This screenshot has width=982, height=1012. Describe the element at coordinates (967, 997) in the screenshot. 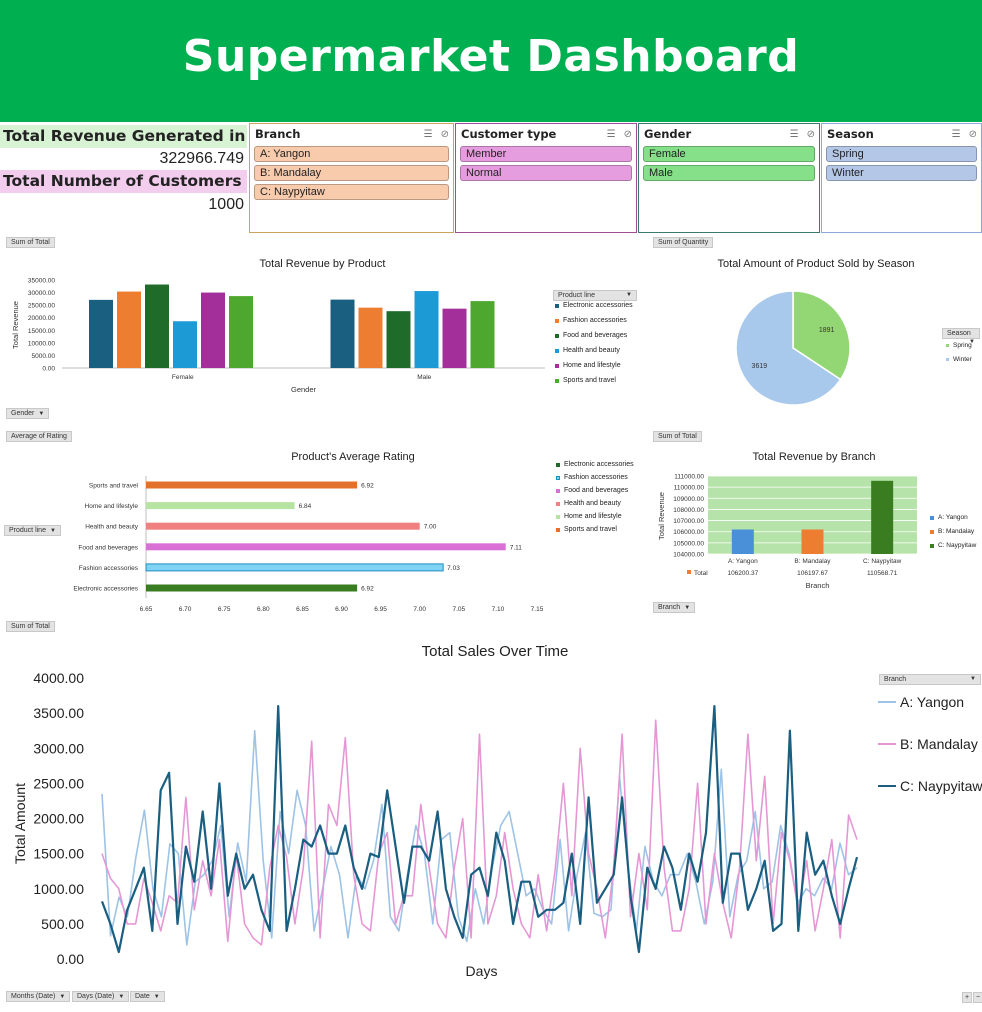

I see `expand-field-button: +` at that location.